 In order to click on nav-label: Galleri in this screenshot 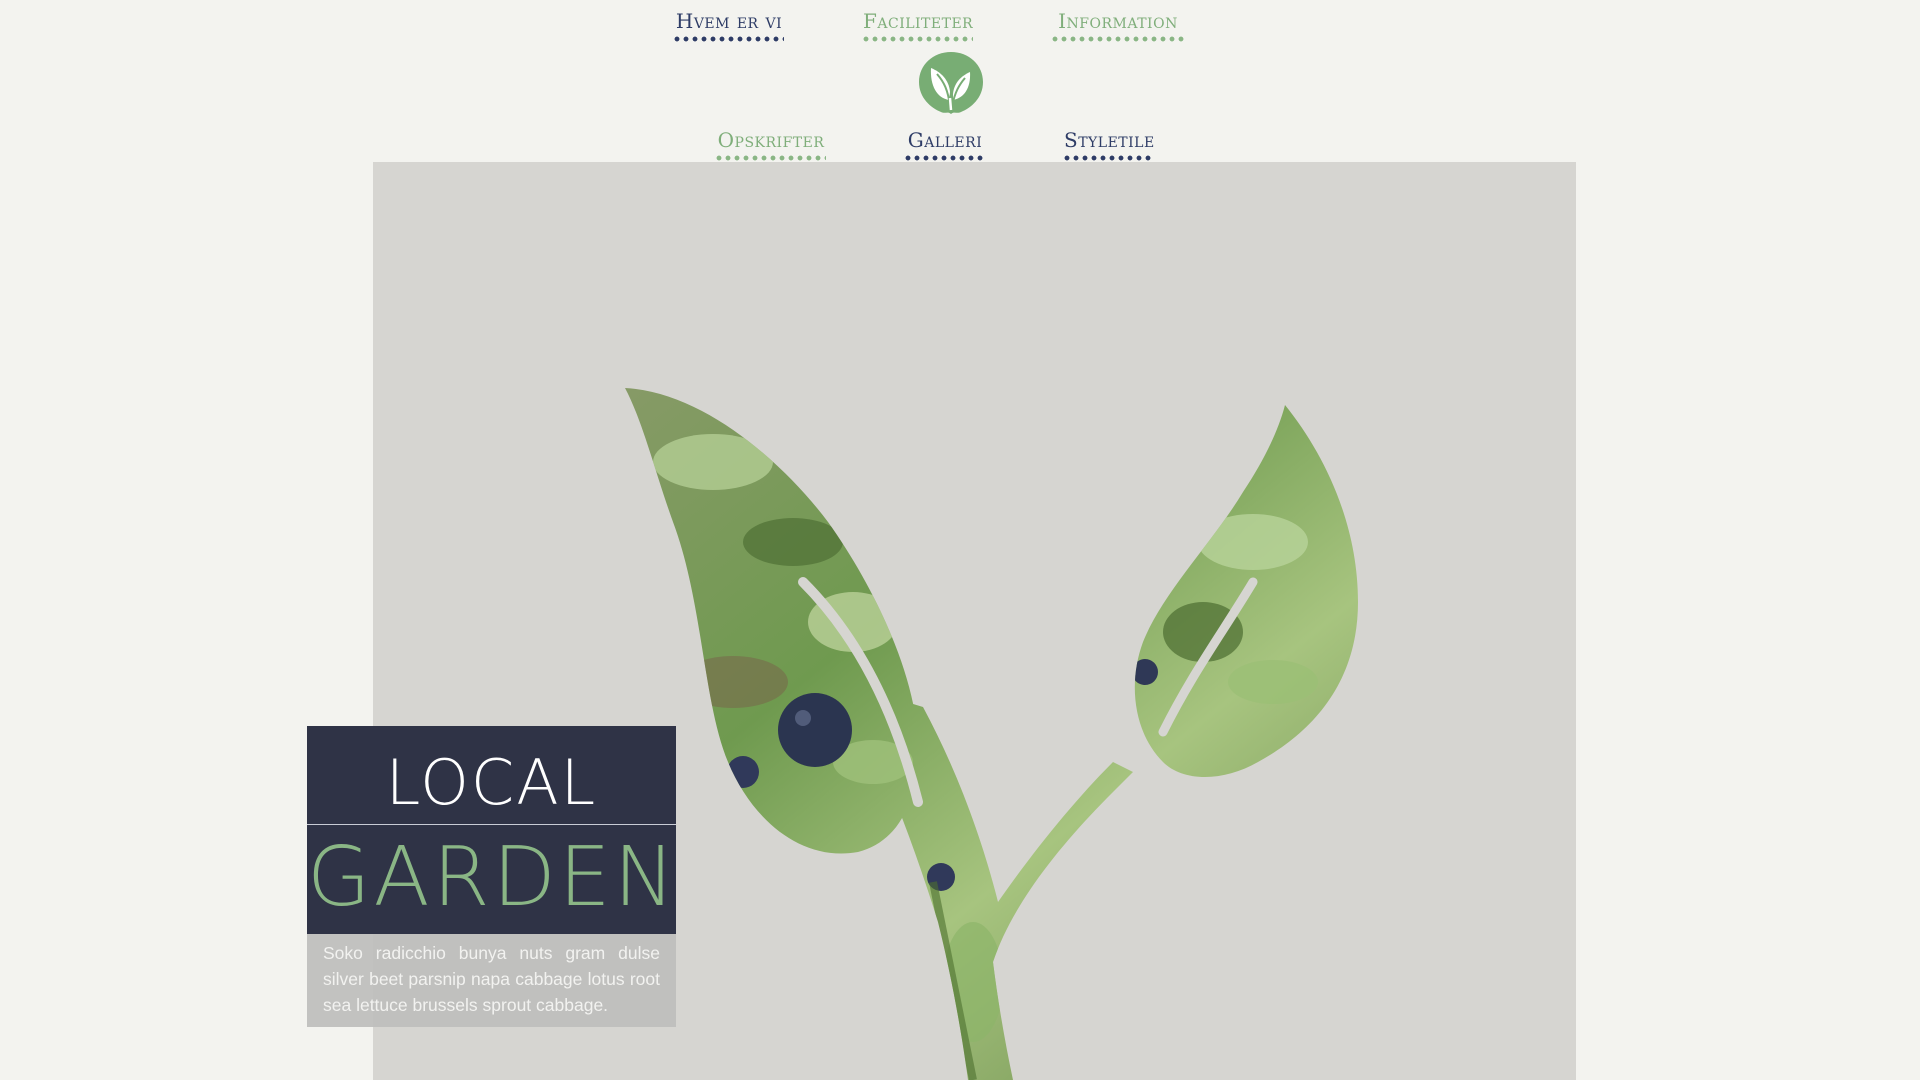, I will do `click(945, 140)`.